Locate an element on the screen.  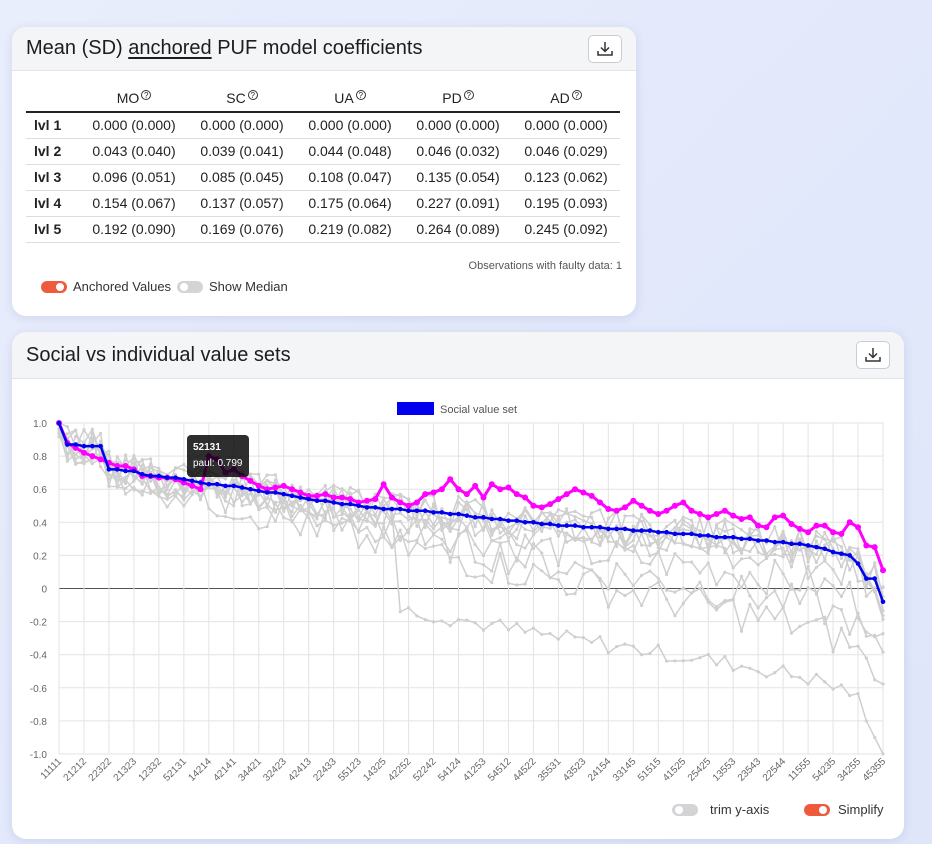
table-cell: 0.192 (0.090) is located at coordinates (134, 229).